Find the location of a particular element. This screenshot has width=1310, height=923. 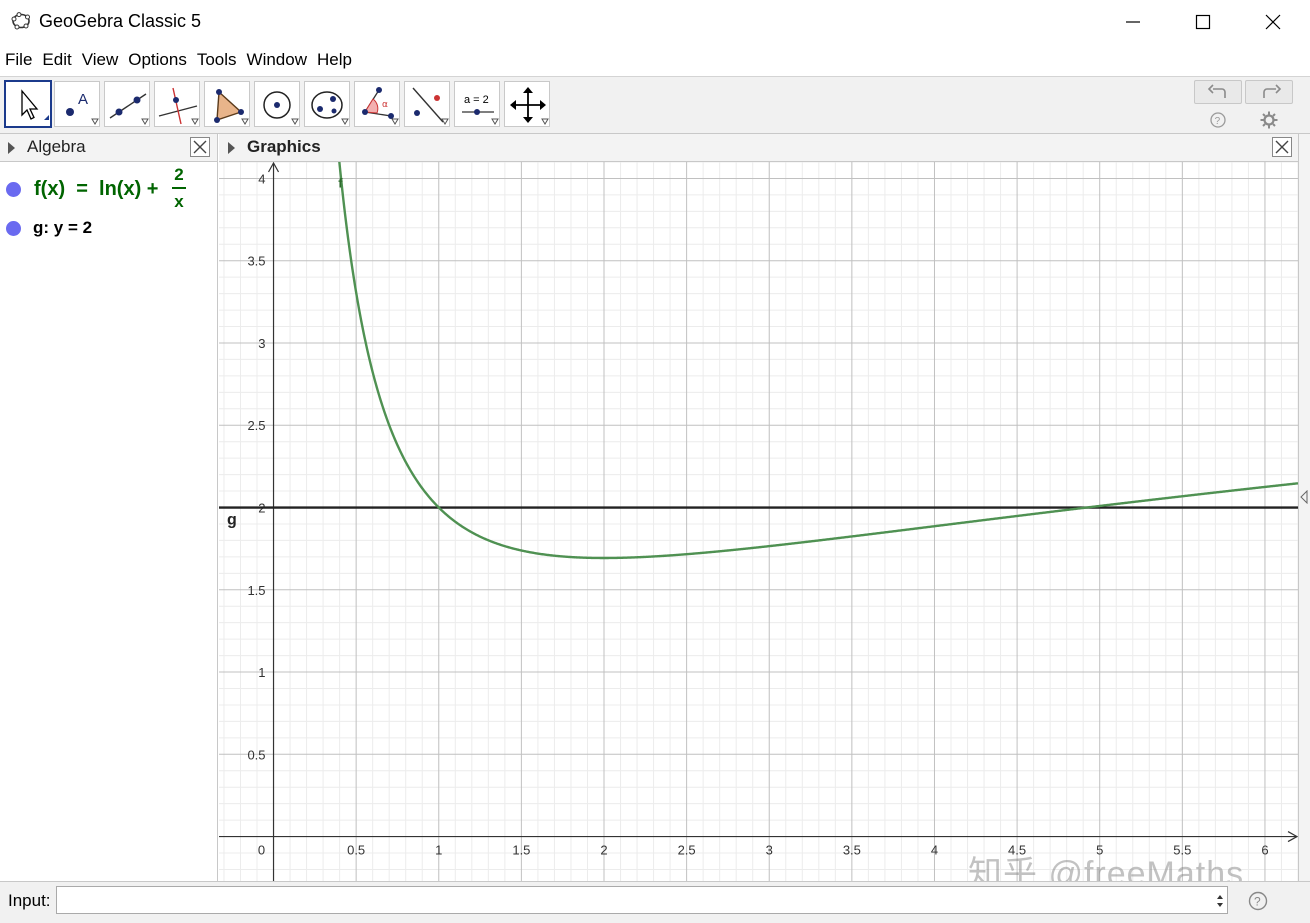

y-tick-label: 4 is located at coordinates (261, 178).